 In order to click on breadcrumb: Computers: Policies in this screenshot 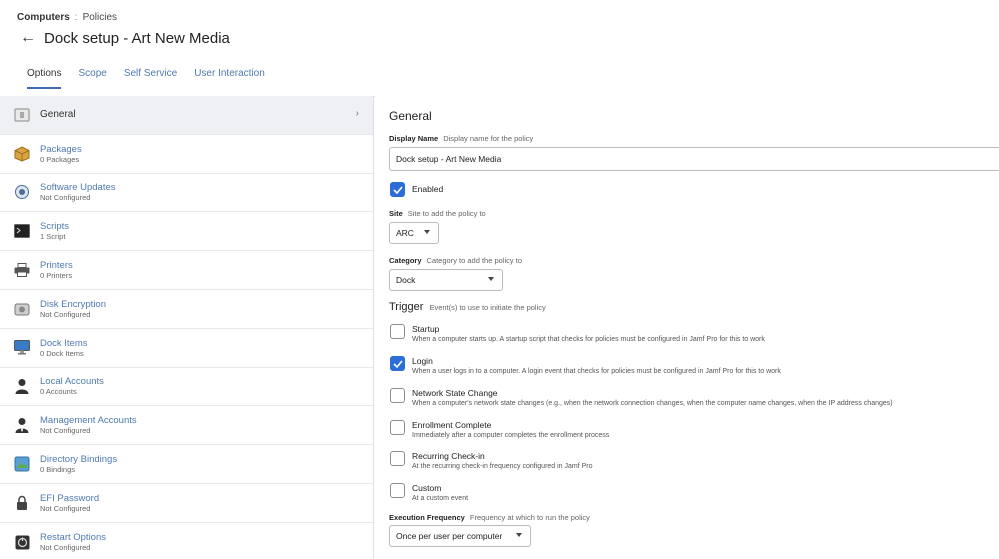, I will do `click(67, 17)`.